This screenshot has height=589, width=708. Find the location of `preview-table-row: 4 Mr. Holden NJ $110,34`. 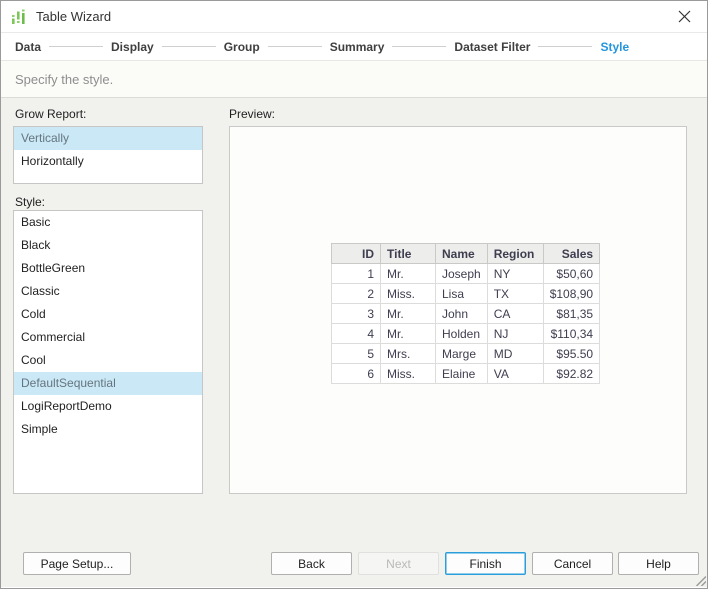

preview-table-row: 4 Mr. Holden NJ $110,34 is located at coordinates (466, 333).